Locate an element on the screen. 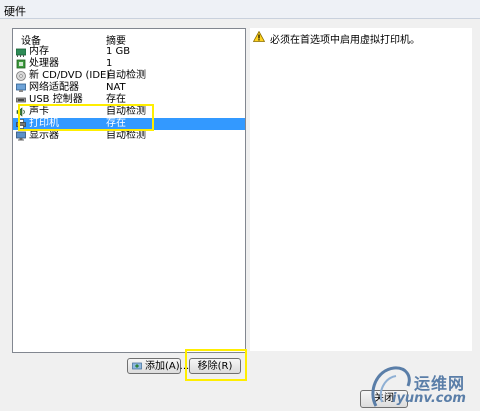 The image size is (480, 411). device-row-memory: 内存 1 GB is located at coordinates (129, 52).